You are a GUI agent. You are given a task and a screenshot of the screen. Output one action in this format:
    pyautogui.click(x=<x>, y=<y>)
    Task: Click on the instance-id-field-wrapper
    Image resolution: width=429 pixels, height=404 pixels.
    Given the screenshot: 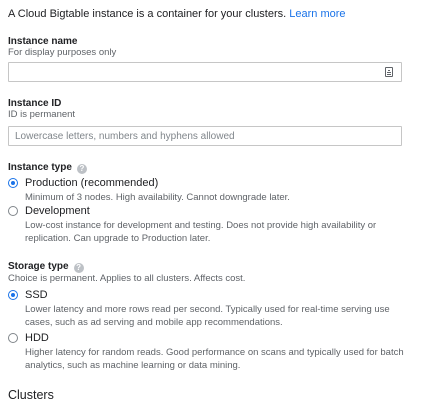 What is the action you would take?
    pyautogui.click(x=205, y=136)
    